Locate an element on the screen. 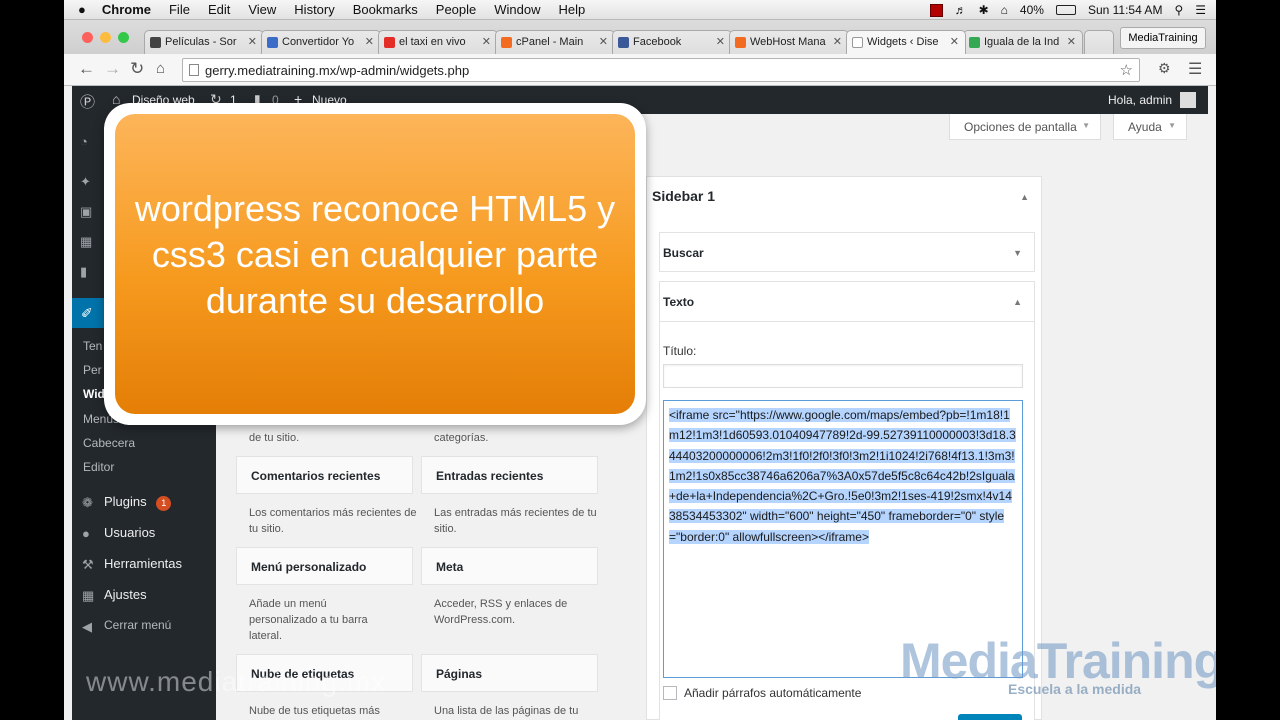 Image resolution: width=1280 pixels, height=720 pixels. tab-cpanel: cPanel - Main ✕ is located at coordinates (555, 42).